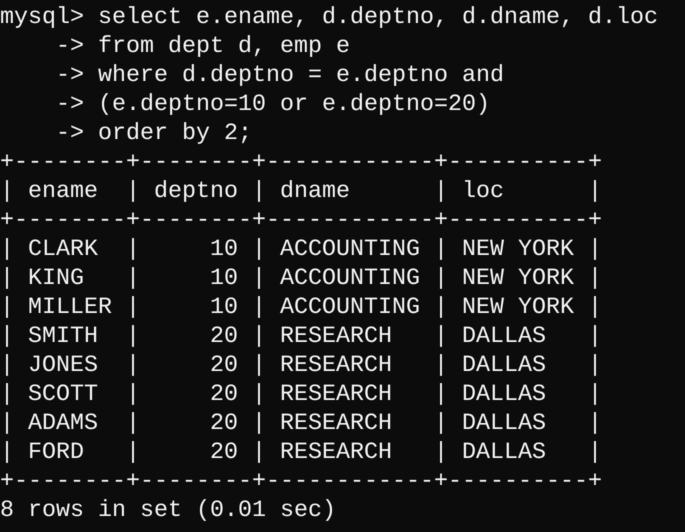 The image size is (685, 532). What do you see at coordinates (301, 192) in the screenshot?
I see `table-row: | ename | deptno | dname | loc |` at bounding box center [301, 192].